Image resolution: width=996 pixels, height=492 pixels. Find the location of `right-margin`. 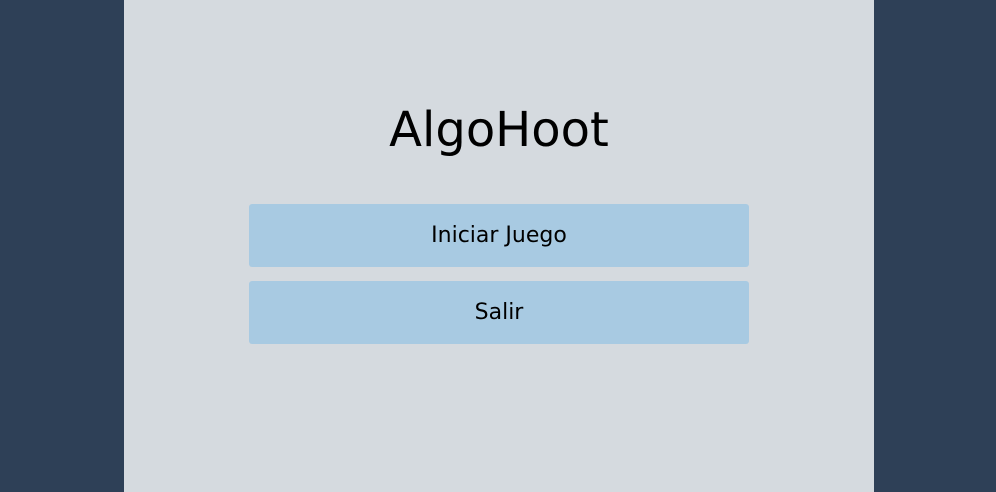

right-margin is located at coordinates (935, 246).